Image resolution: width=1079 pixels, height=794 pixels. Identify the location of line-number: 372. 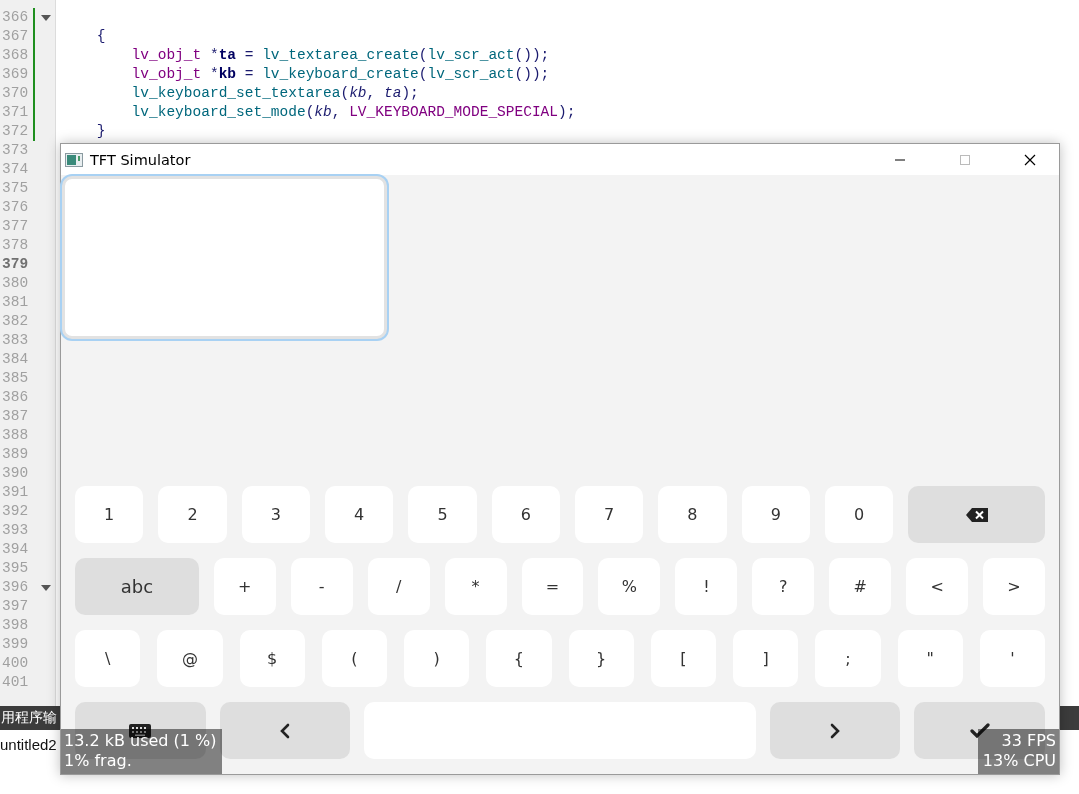
(15, 131).